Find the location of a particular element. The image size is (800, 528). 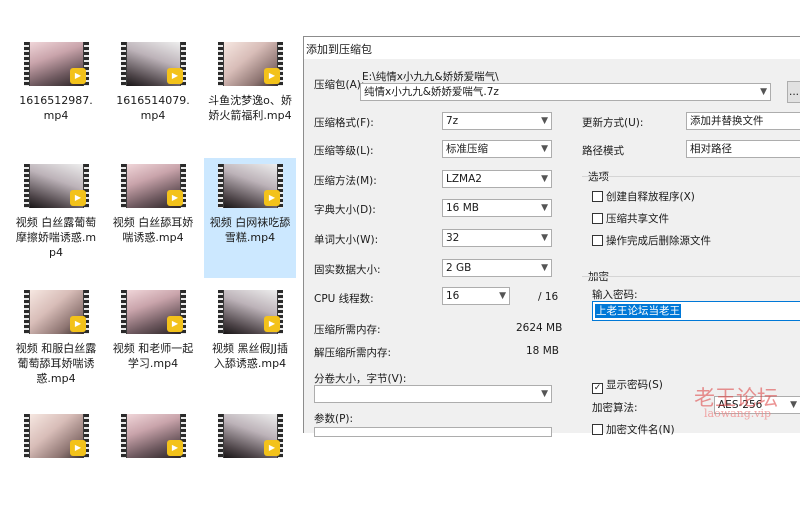

file-name: 视频 白网袜吃舔雪糕.mp4 is located at coordinates (250, 230).